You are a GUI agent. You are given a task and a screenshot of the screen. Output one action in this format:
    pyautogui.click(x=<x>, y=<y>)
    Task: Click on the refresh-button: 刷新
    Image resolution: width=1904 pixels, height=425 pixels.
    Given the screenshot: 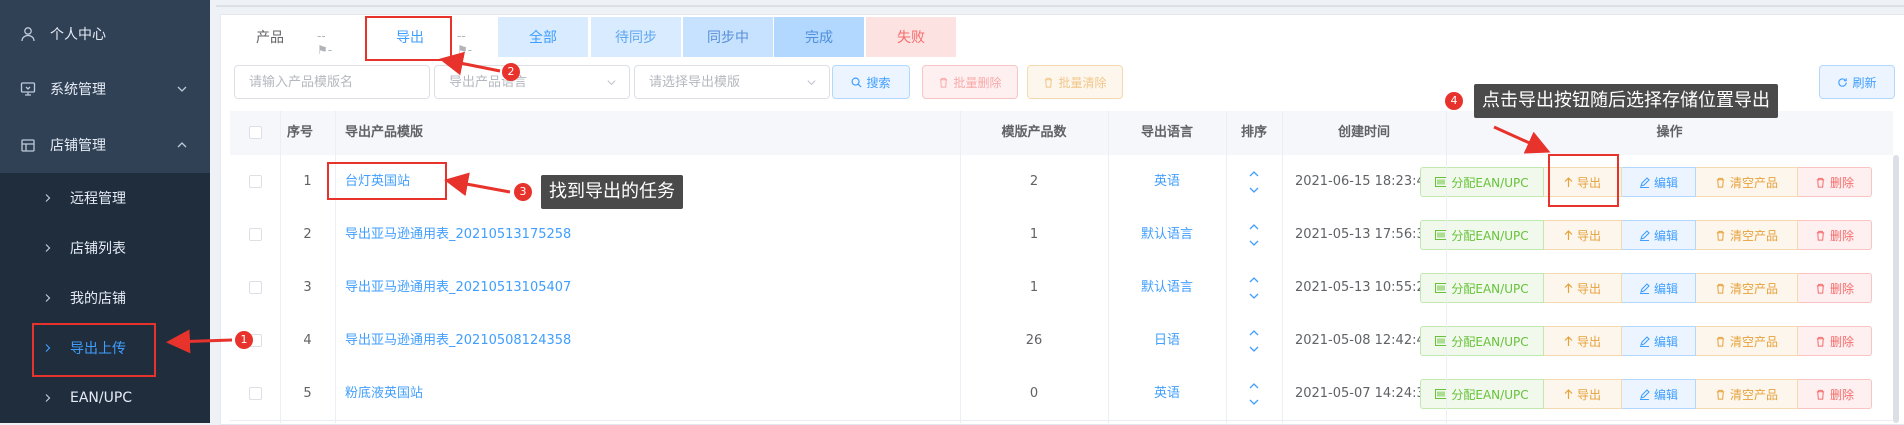 What is the action you would take?
    pyautogui.click(x=1857, y=82)
    